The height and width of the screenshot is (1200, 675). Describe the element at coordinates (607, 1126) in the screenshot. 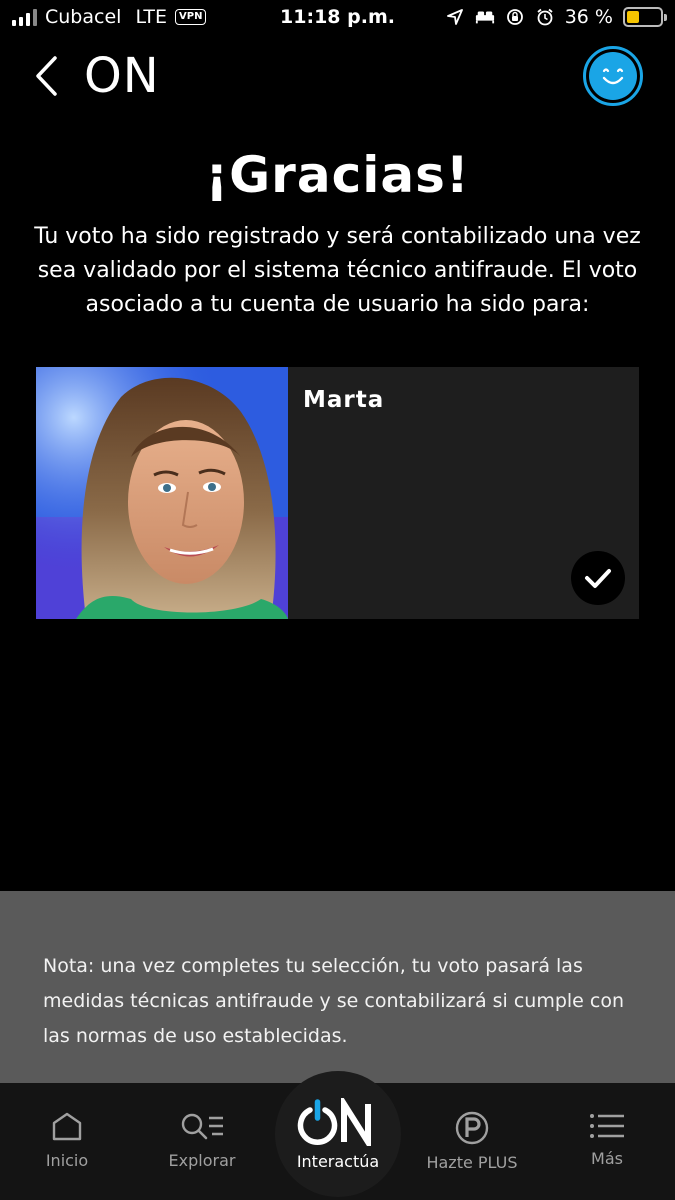

I see `menu-icon` at that location.